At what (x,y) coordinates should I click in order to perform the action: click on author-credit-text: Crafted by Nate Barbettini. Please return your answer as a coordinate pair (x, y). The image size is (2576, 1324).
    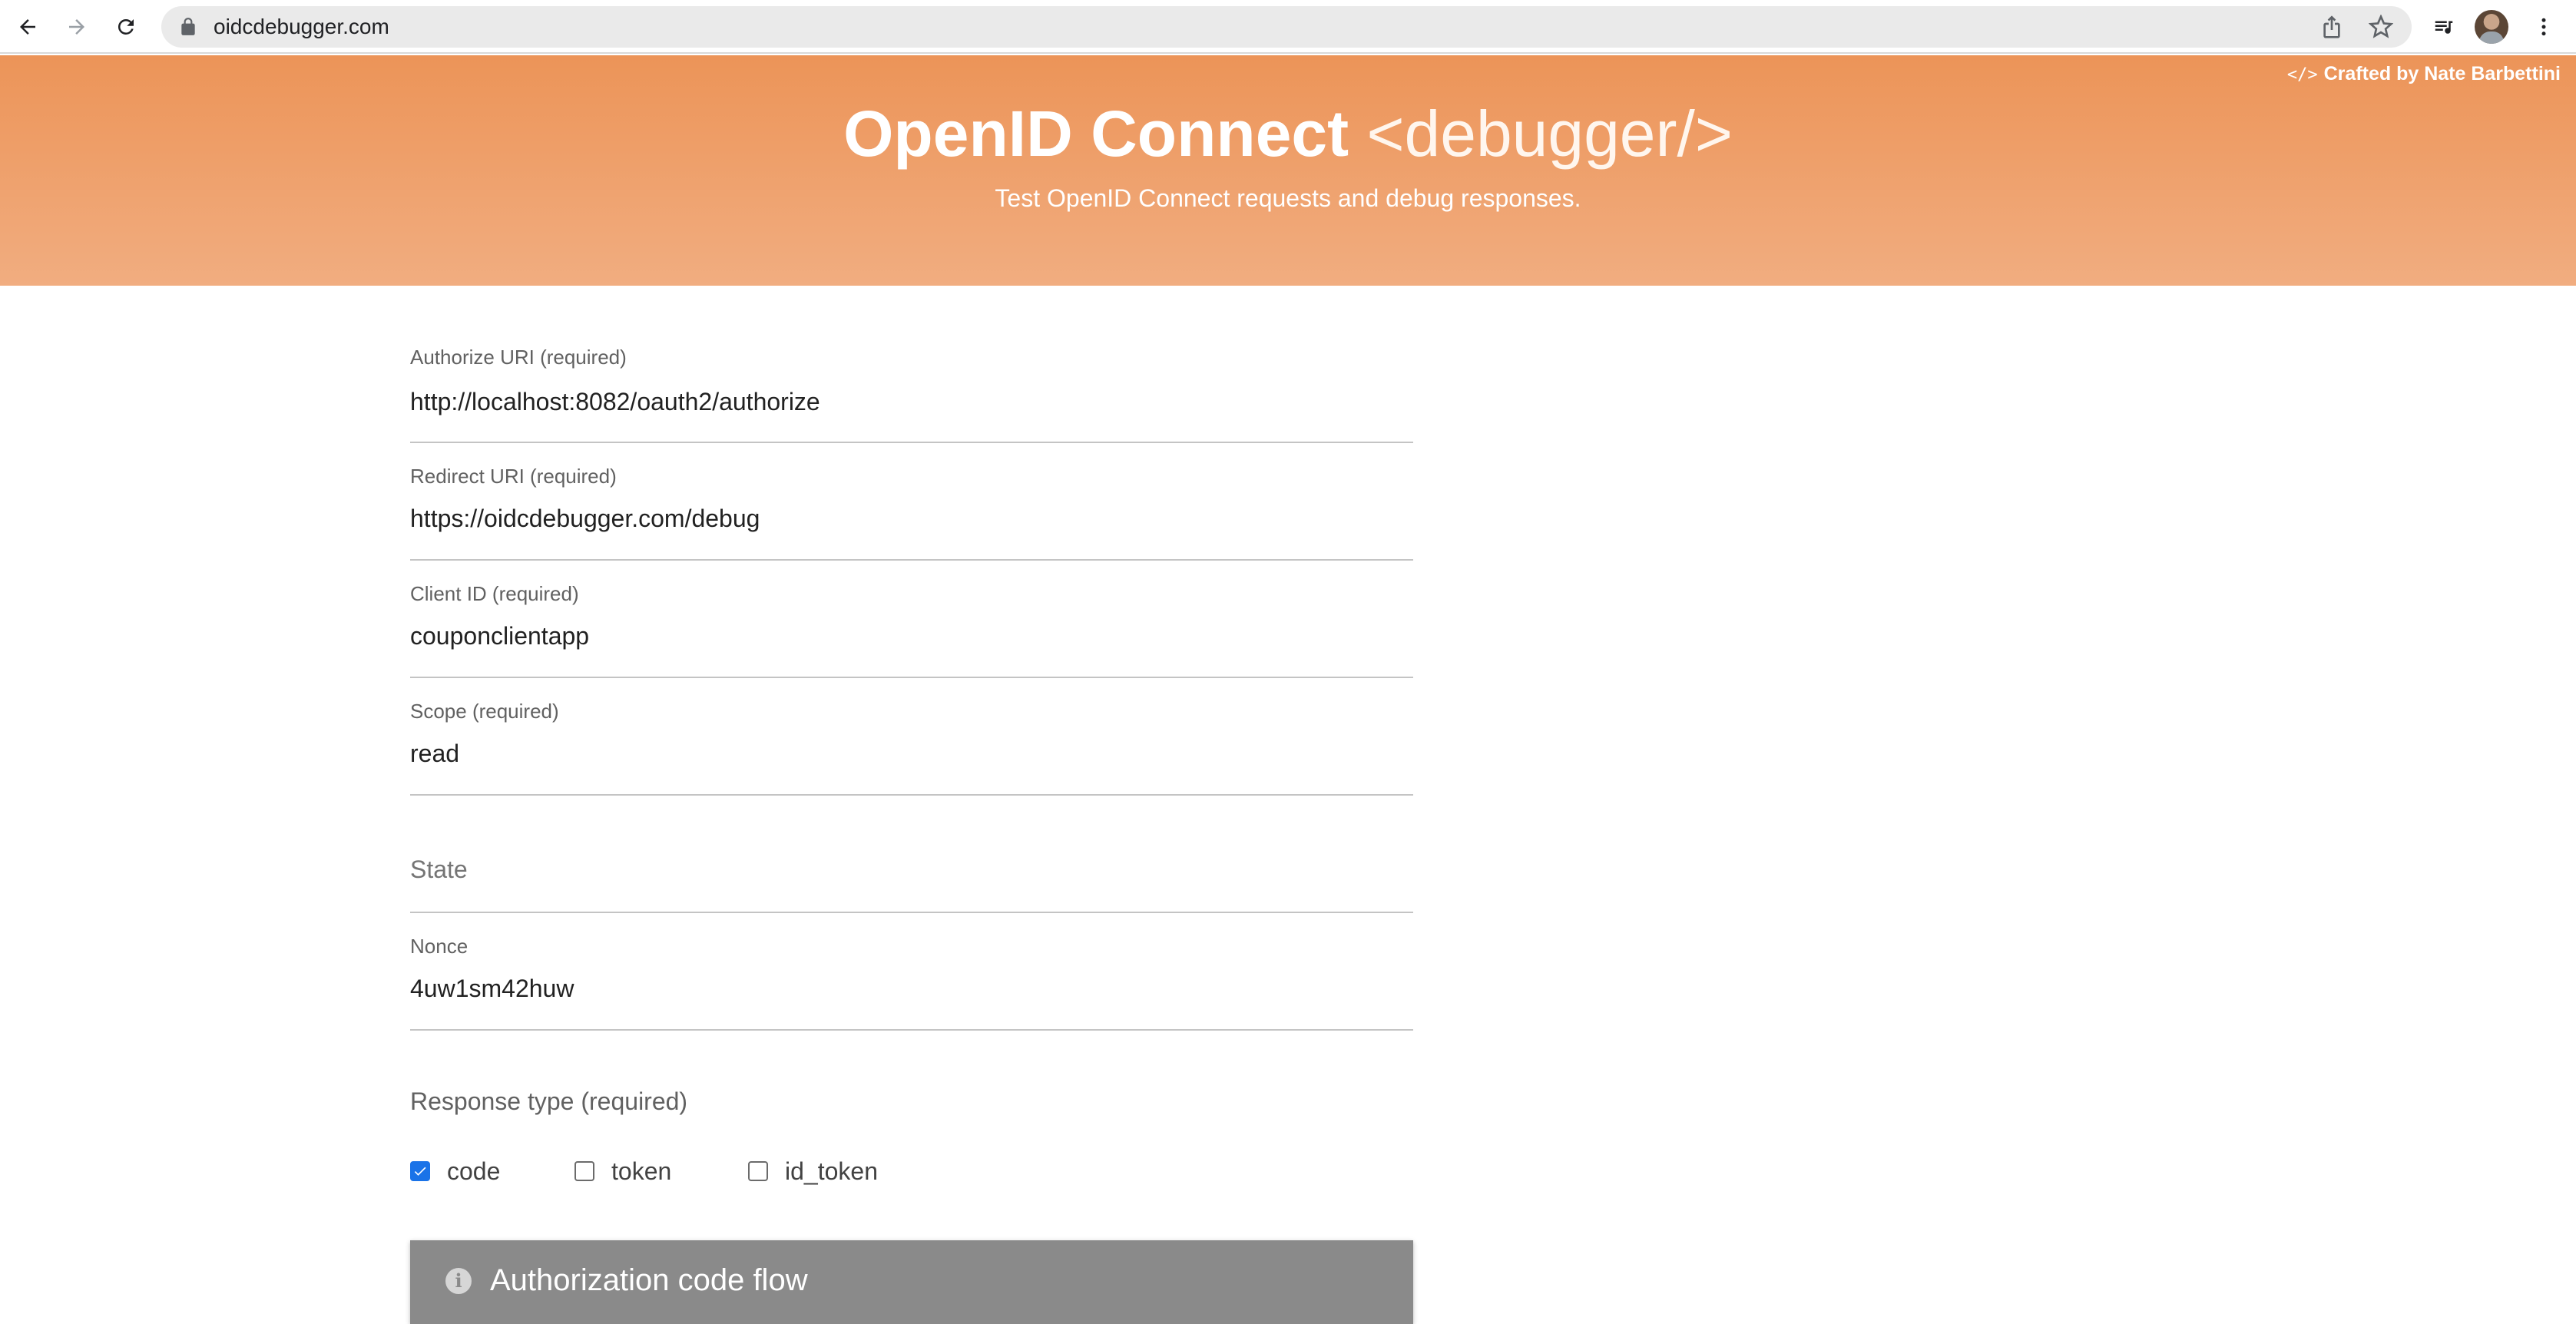
    Looking at the image, I should click on (2442, 73).